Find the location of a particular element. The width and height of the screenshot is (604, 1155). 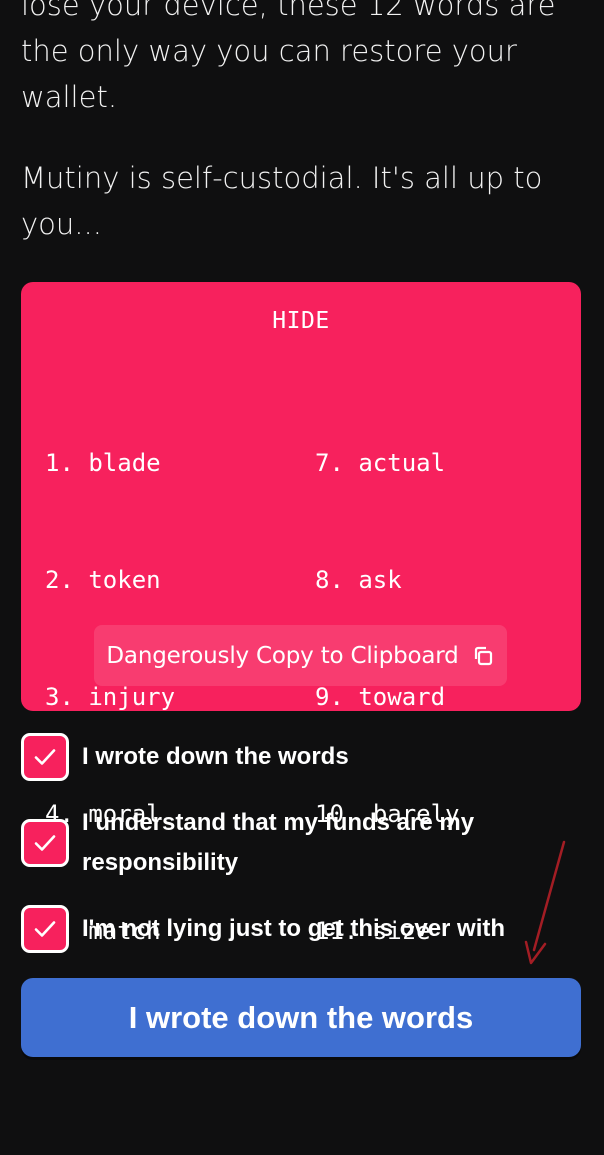

not-lying-check-row: I'm not lying just to get this over with is located at coordinates (281, 929).